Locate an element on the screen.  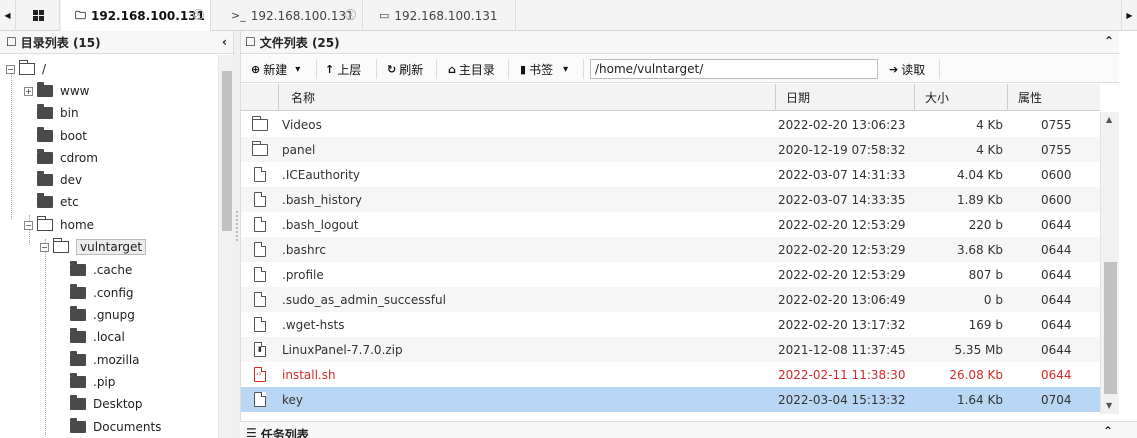
arrow-right-icon: ➔ is located at coordinates (894, 69).